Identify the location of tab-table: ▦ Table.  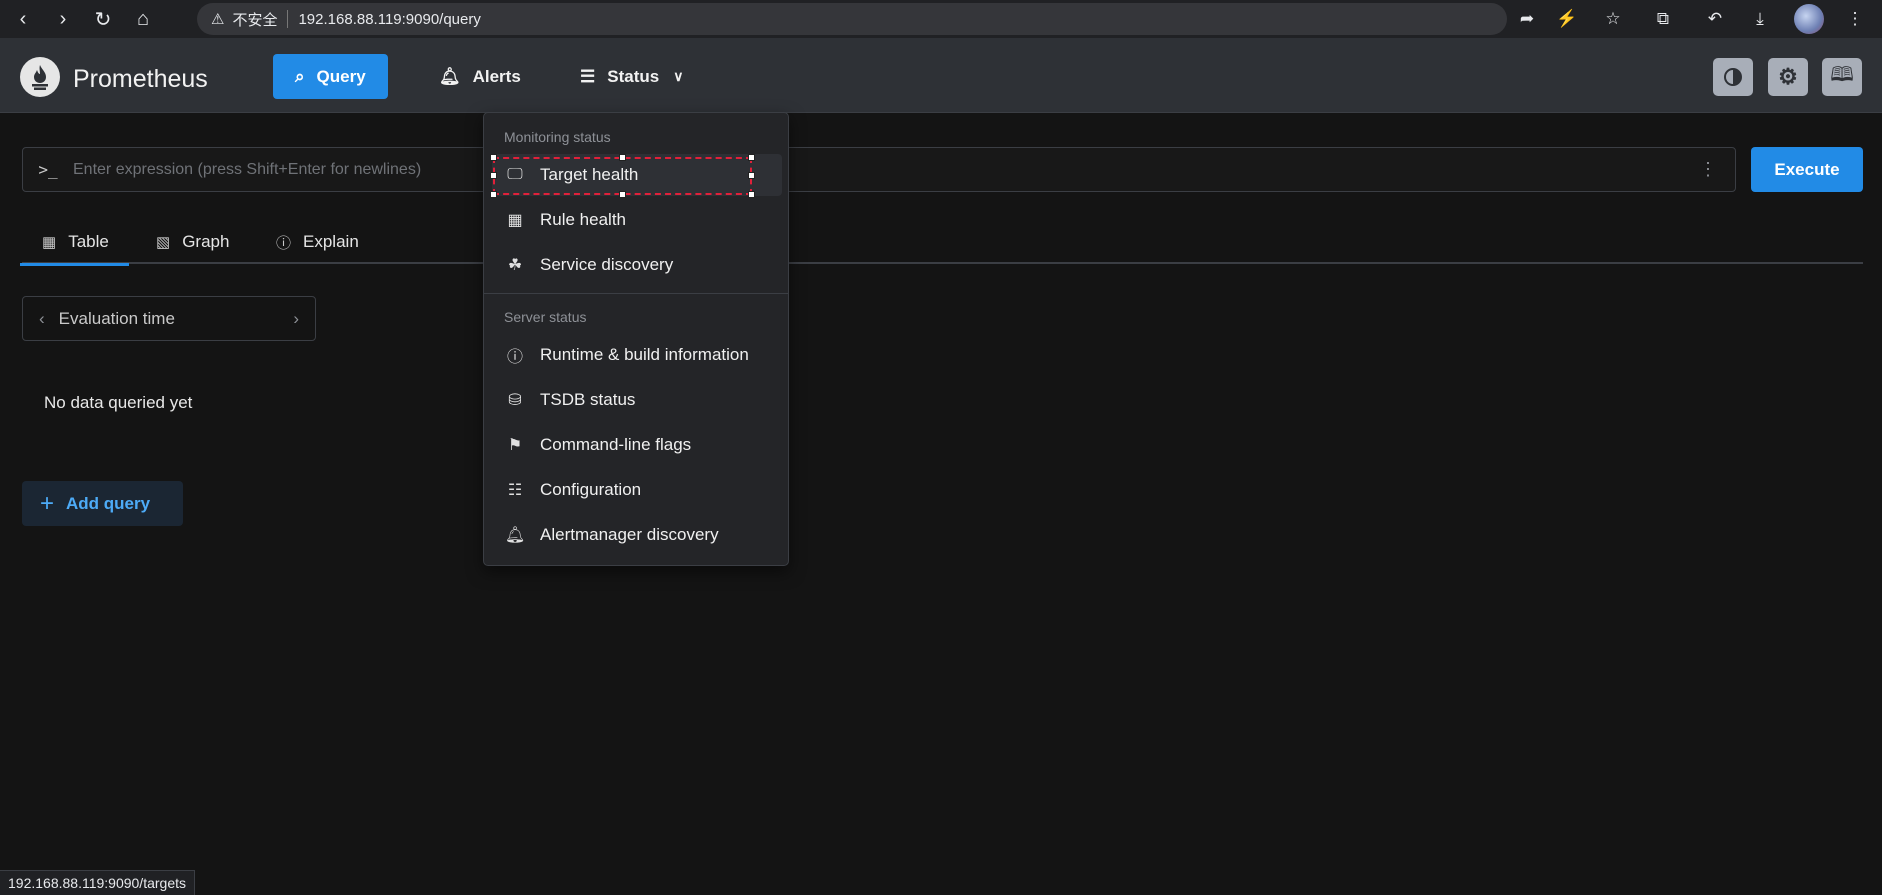
(74, 244).